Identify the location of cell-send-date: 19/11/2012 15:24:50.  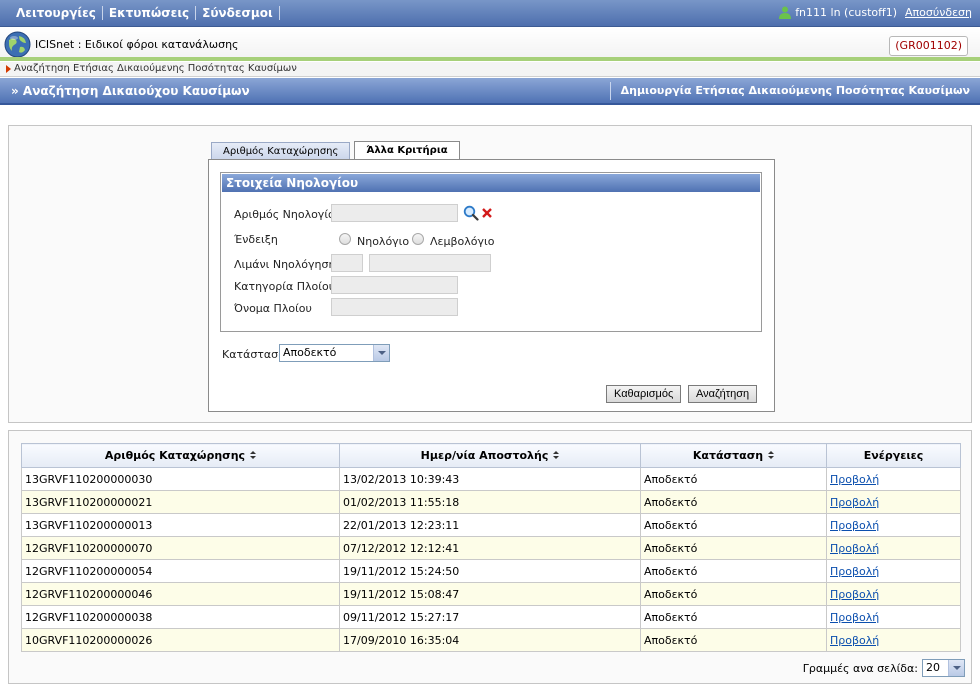
(490, 571).